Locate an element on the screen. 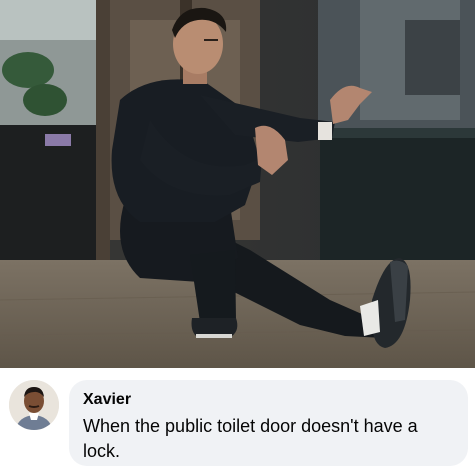 This screenshot has width=475, height=475. comment-author-name: Xavier is located at coordinates (268, 400).